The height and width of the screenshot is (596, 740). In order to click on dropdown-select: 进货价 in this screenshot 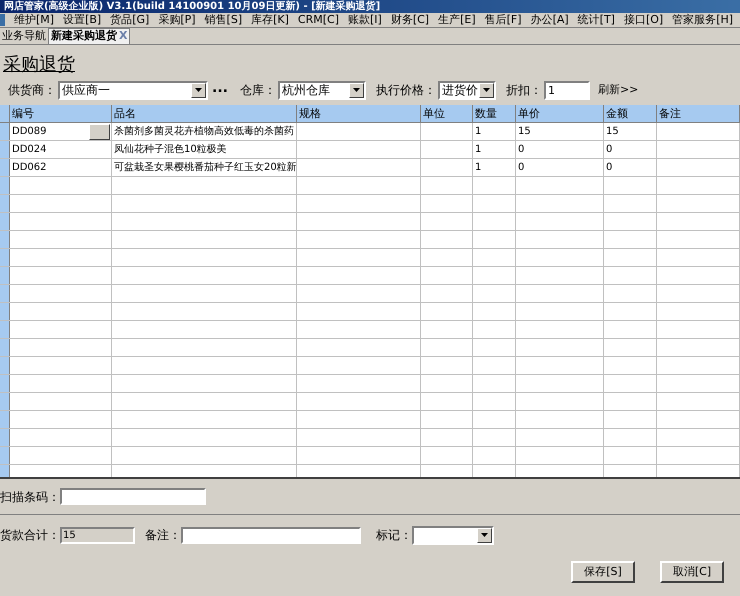, I will do `click(467, 90)`.